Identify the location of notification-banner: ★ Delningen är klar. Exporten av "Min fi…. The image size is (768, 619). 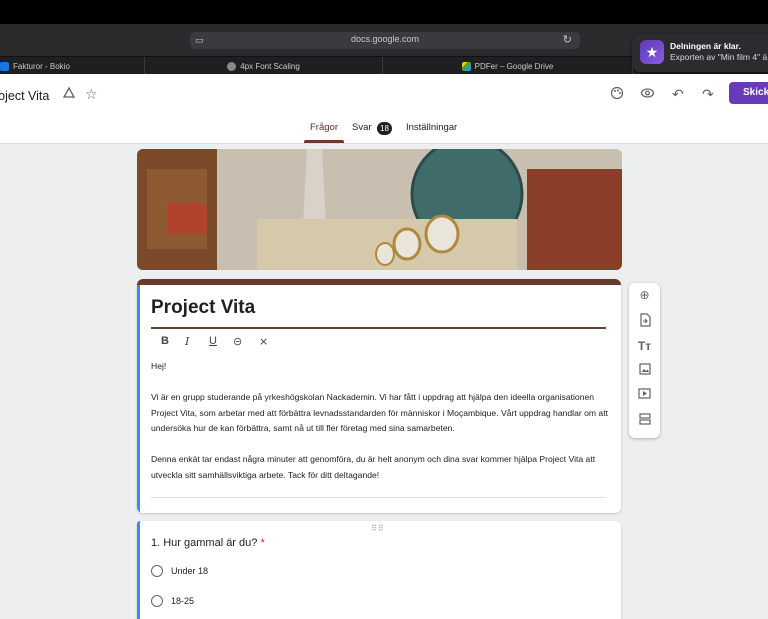
(700, 53).